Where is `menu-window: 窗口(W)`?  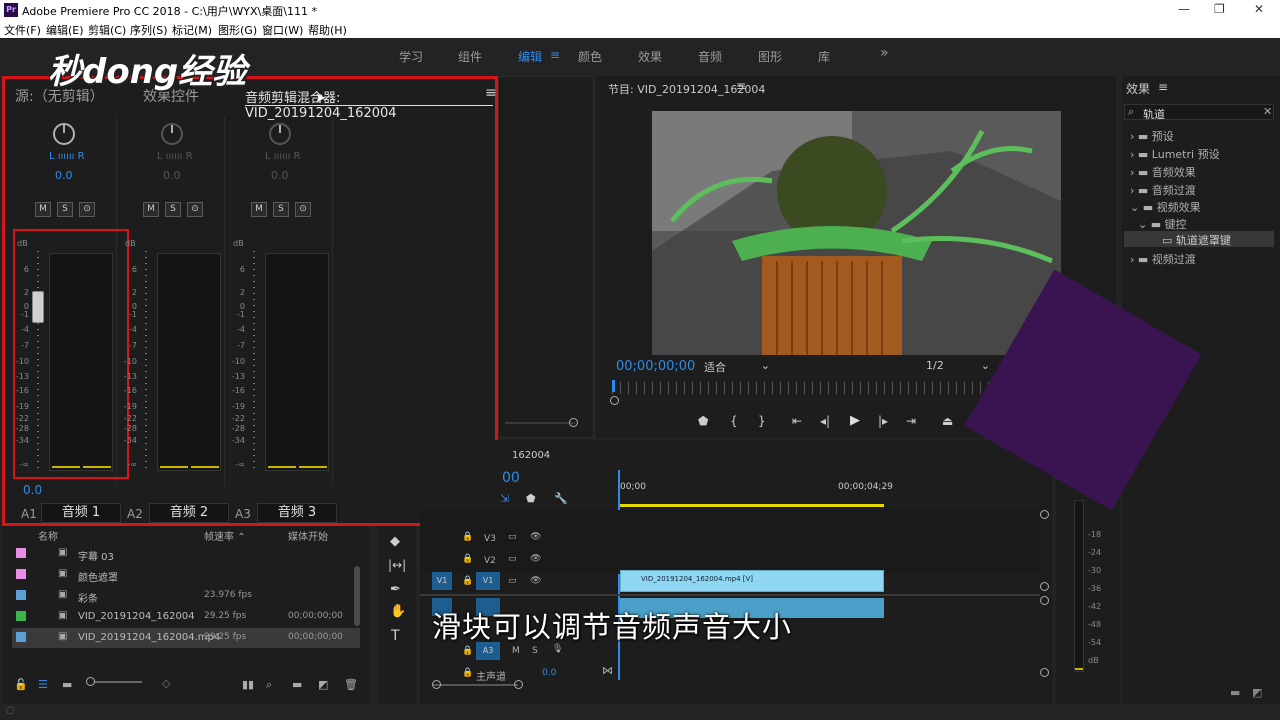 menu-window: 窗口(W) is located at coordinates (282, 30).